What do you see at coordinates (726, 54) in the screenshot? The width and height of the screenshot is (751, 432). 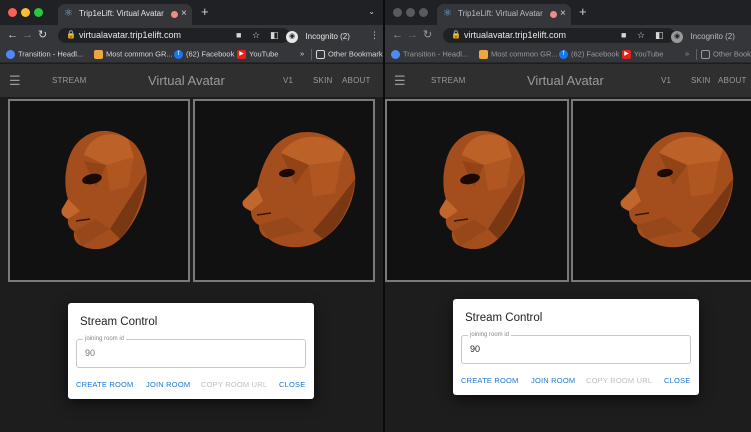 I see `other-bookmarks-folder: Other Bookmark` at bounding box center [726, 54].